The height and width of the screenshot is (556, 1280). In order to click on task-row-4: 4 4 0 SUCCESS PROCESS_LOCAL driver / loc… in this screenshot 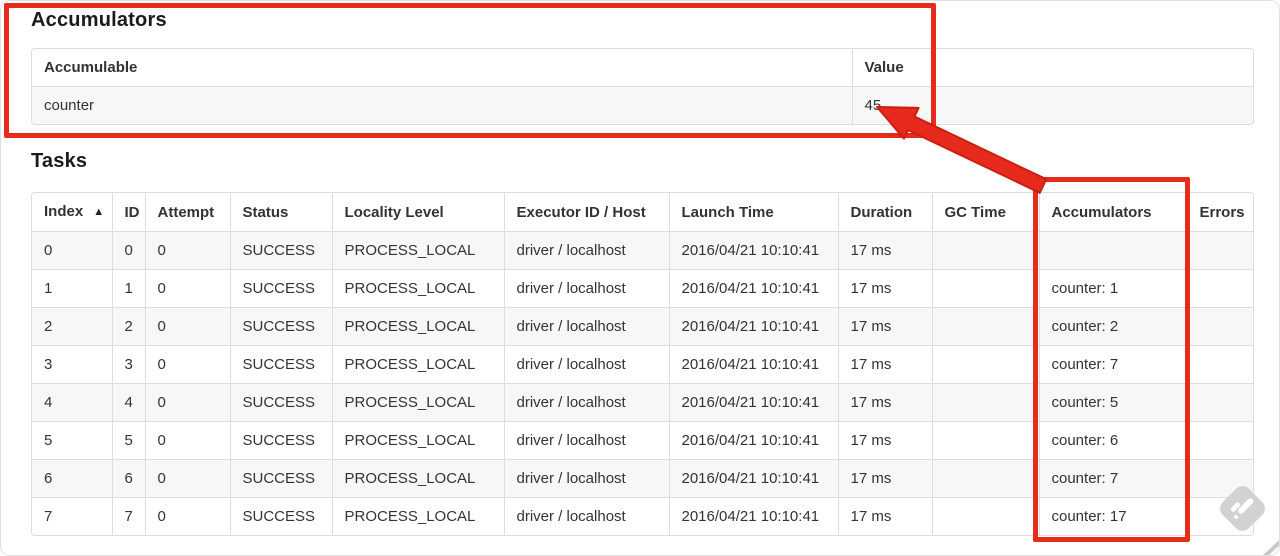, I will do `click(642, 402)`.